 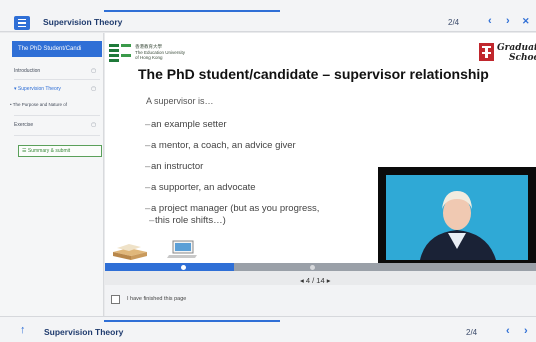 What do you see at coordinates (268, 329) in the screenshot?
I see `bottom-bar: ↑ Supervision Theory 2/4 ‹ ›` at bounding box center [268, 329].